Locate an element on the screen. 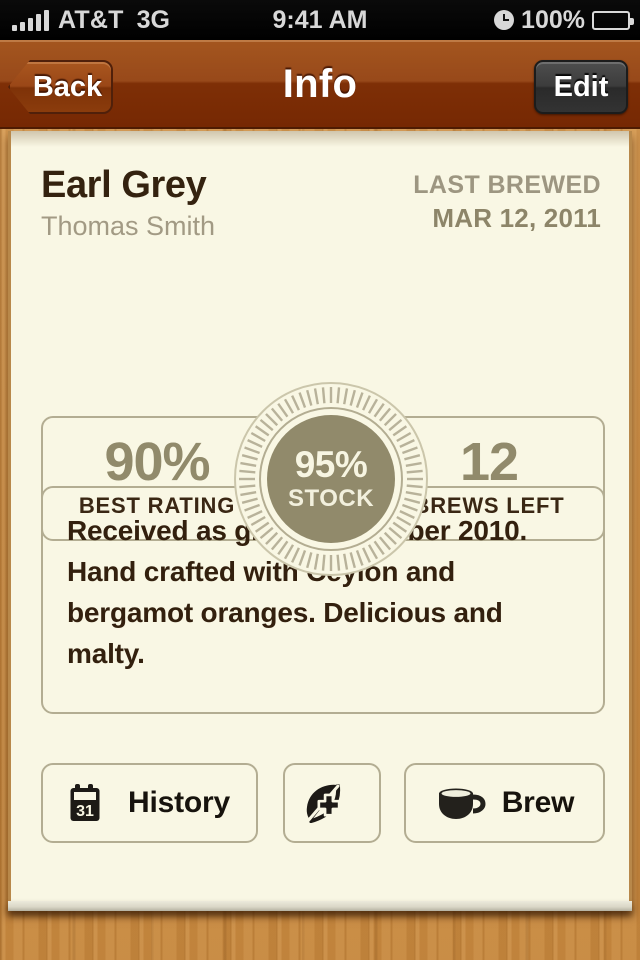 The height and width of the screenshot is (960, 640). brew-button-label: Brew is located at coordinates (538, 802).